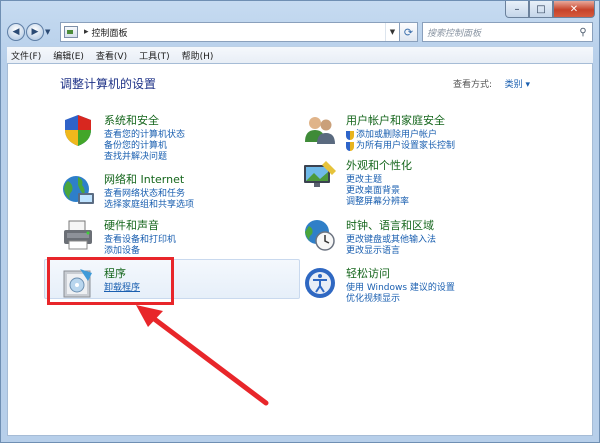  What do you see at coordinates (50, 32) in the screenshot?
I see `history-dropdown-icon: ▼` at bounding box center [50, 32].